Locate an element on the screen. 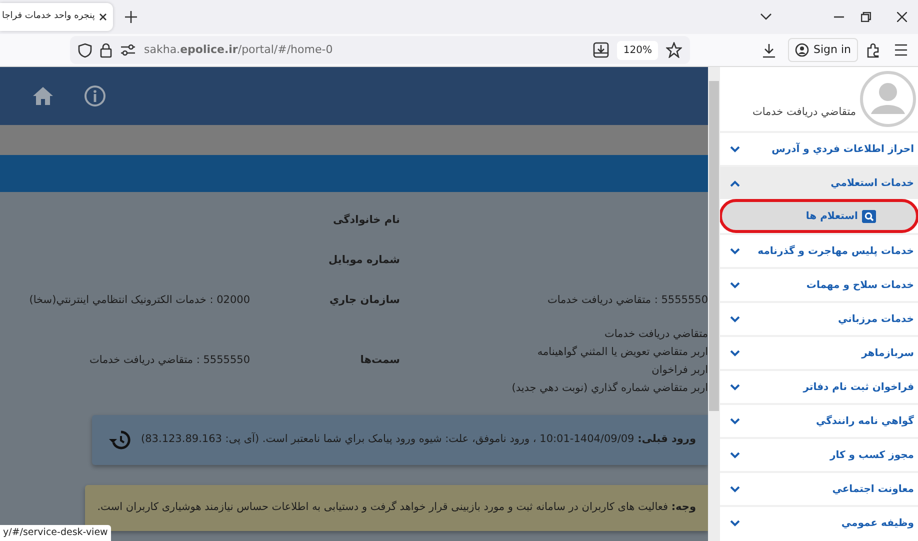 This screenshot has height=541, width=918. browser-tab: پنجره واحد خدمات فراجا is located at coordinates (56, 17).